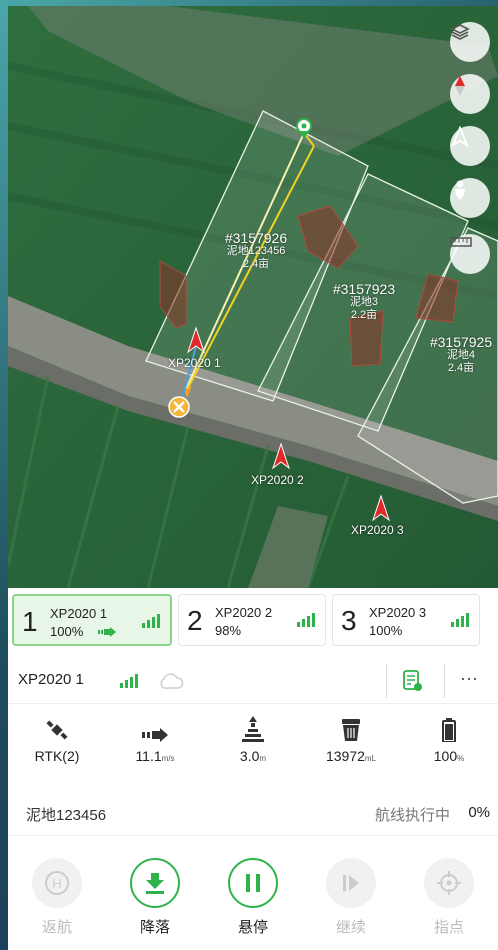 This screenshot has height=950, width=498. Describe the element at coordinates (56, 927) in the screenshot. I see `return-home-label: 返航` at that location.